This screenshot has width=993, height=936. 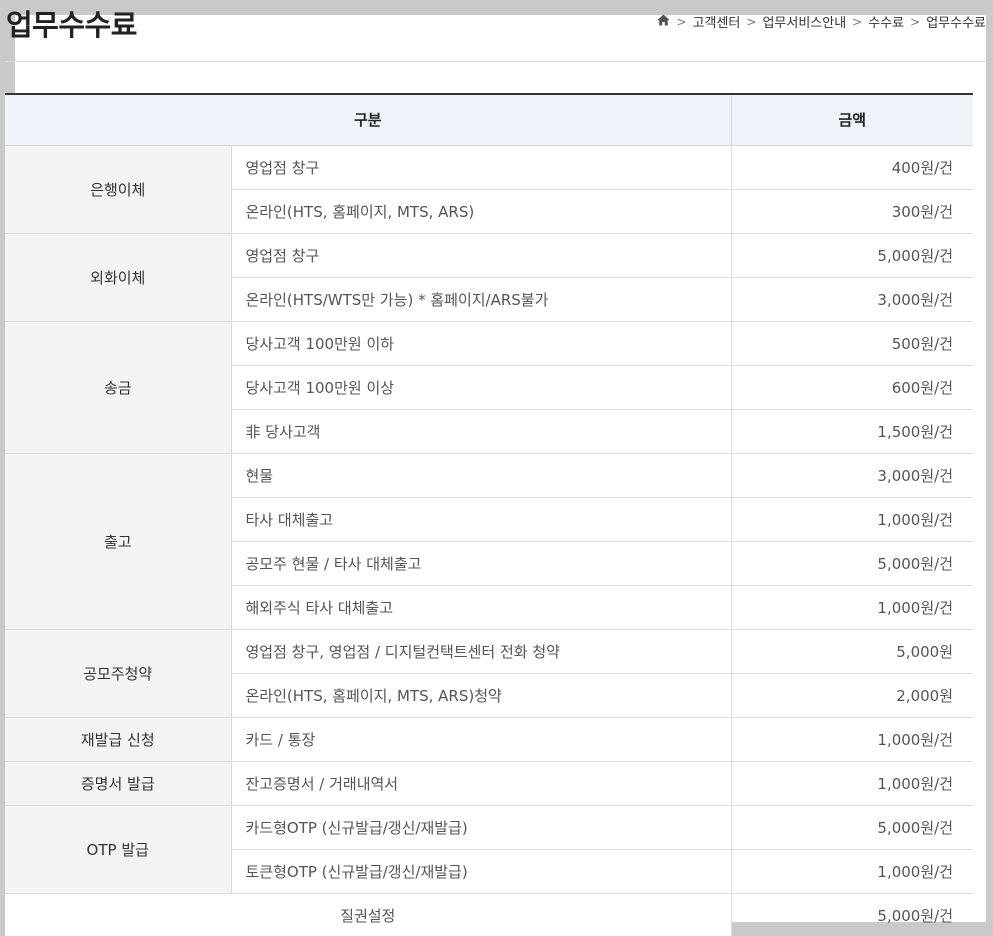 What do you see at coordinates (481, 431) in the screenshot?
I see `item-cell: 非 당사고객` at bounding box center [481, 431].